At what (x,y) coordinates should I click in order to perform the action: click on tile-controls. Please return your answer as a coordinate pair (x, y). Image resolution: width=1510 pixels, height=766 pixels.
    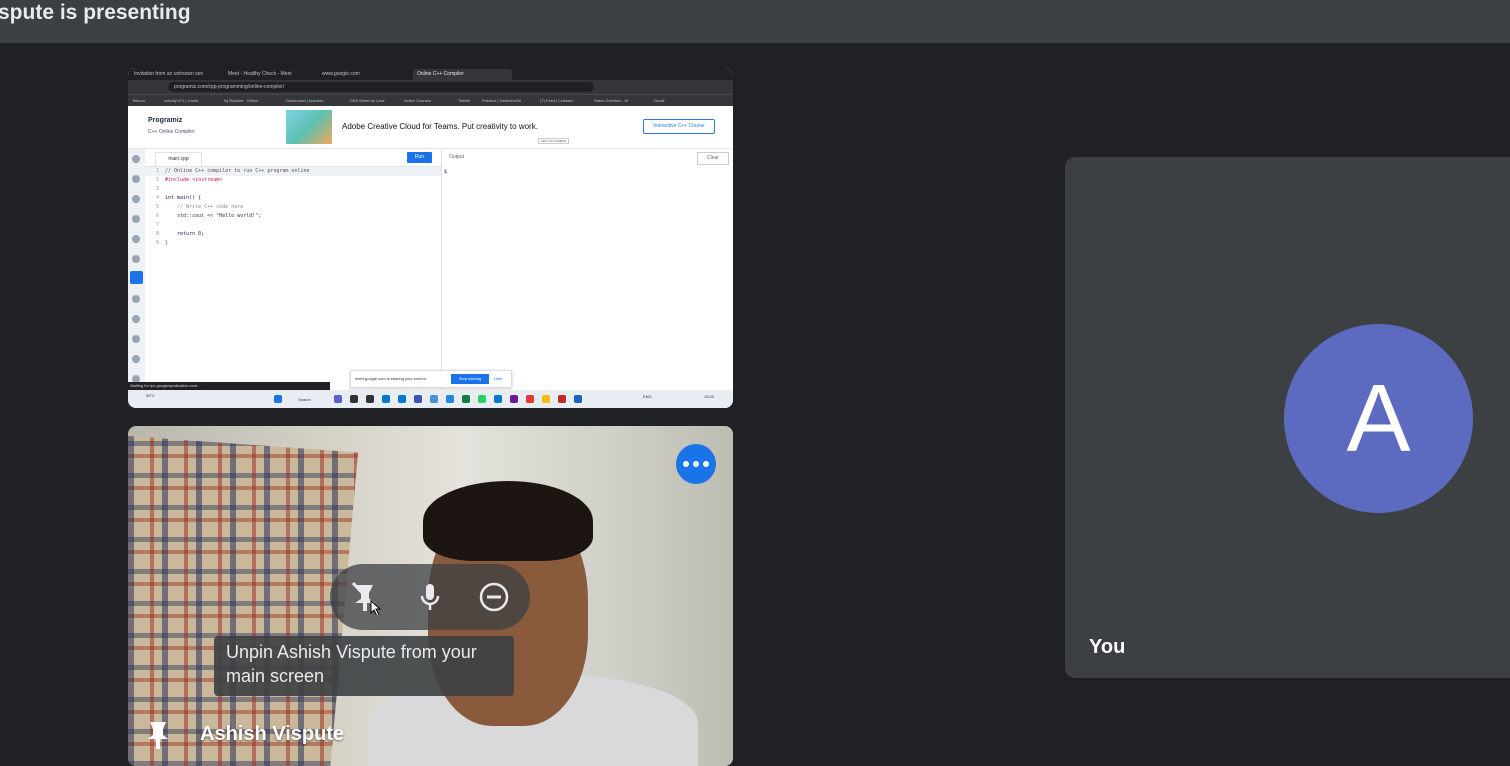
    Looking at the image, I should click on (430, 597).